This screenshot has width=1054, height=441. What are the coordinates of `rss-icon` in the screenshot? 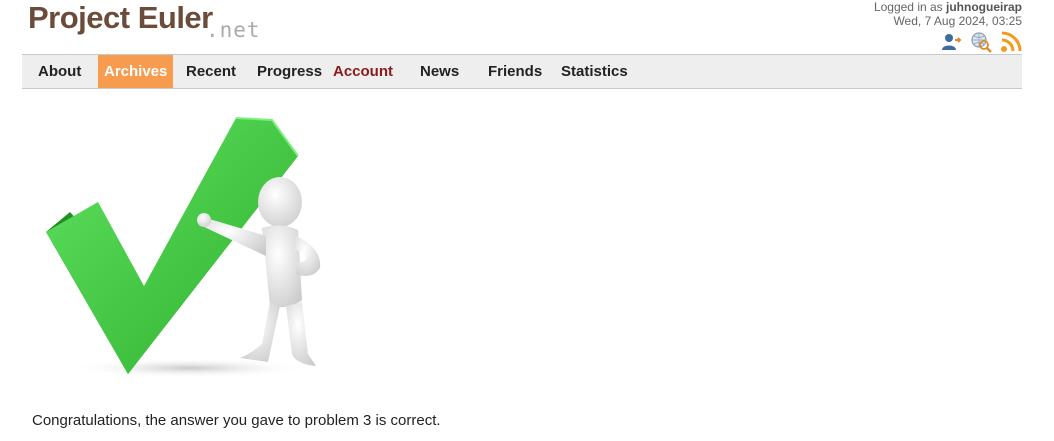 It's located at (1011, 42).